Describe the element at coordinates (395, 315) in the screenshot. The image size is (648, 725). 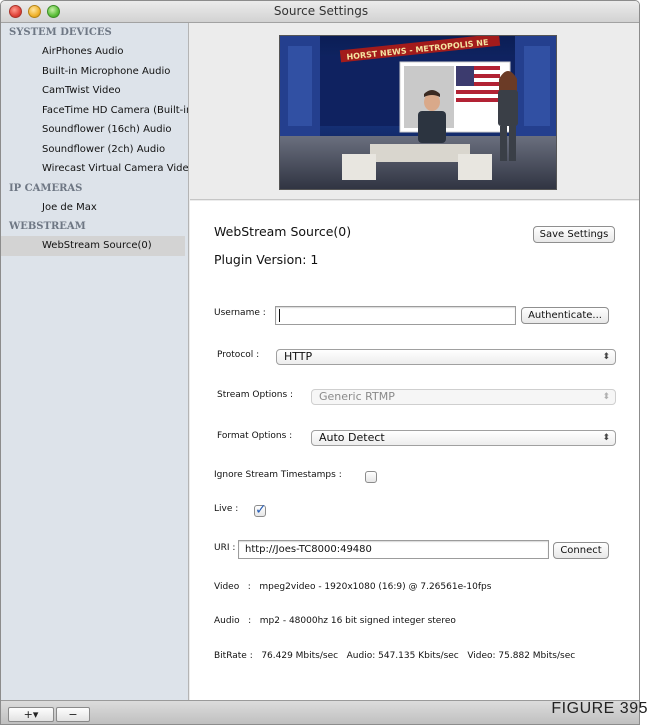
I see `username-field` at that location.